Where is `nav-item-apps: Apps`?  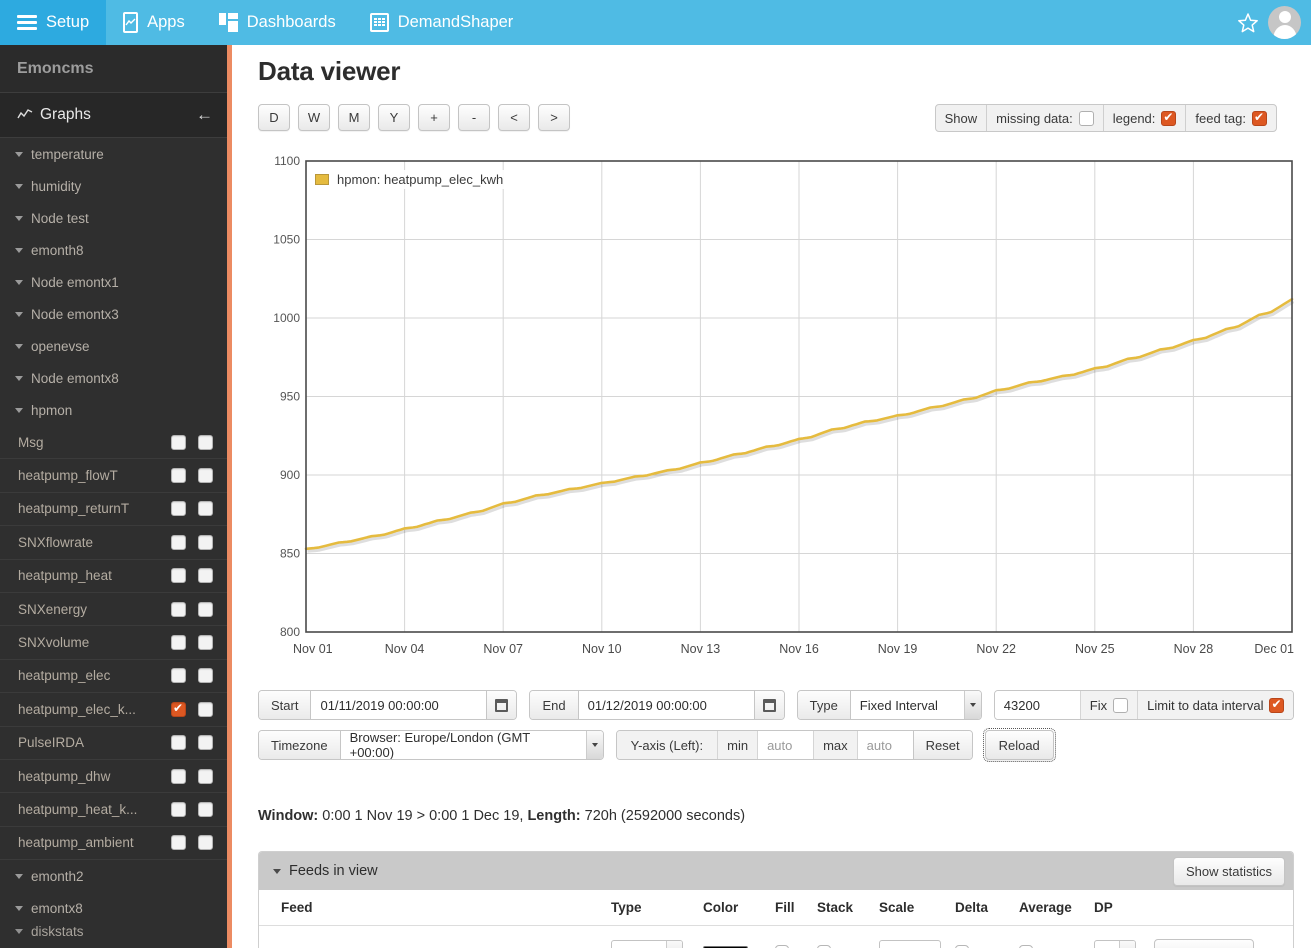 nav-item-apps: Apps is located at coordinates (154, 22).